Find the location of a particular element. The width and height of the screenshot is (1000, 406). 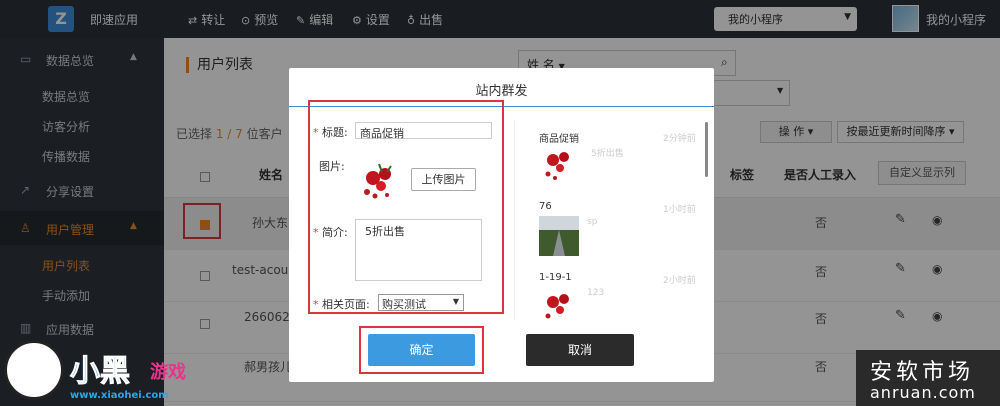

preview-scrollbar is located at coordinates (706, 149).